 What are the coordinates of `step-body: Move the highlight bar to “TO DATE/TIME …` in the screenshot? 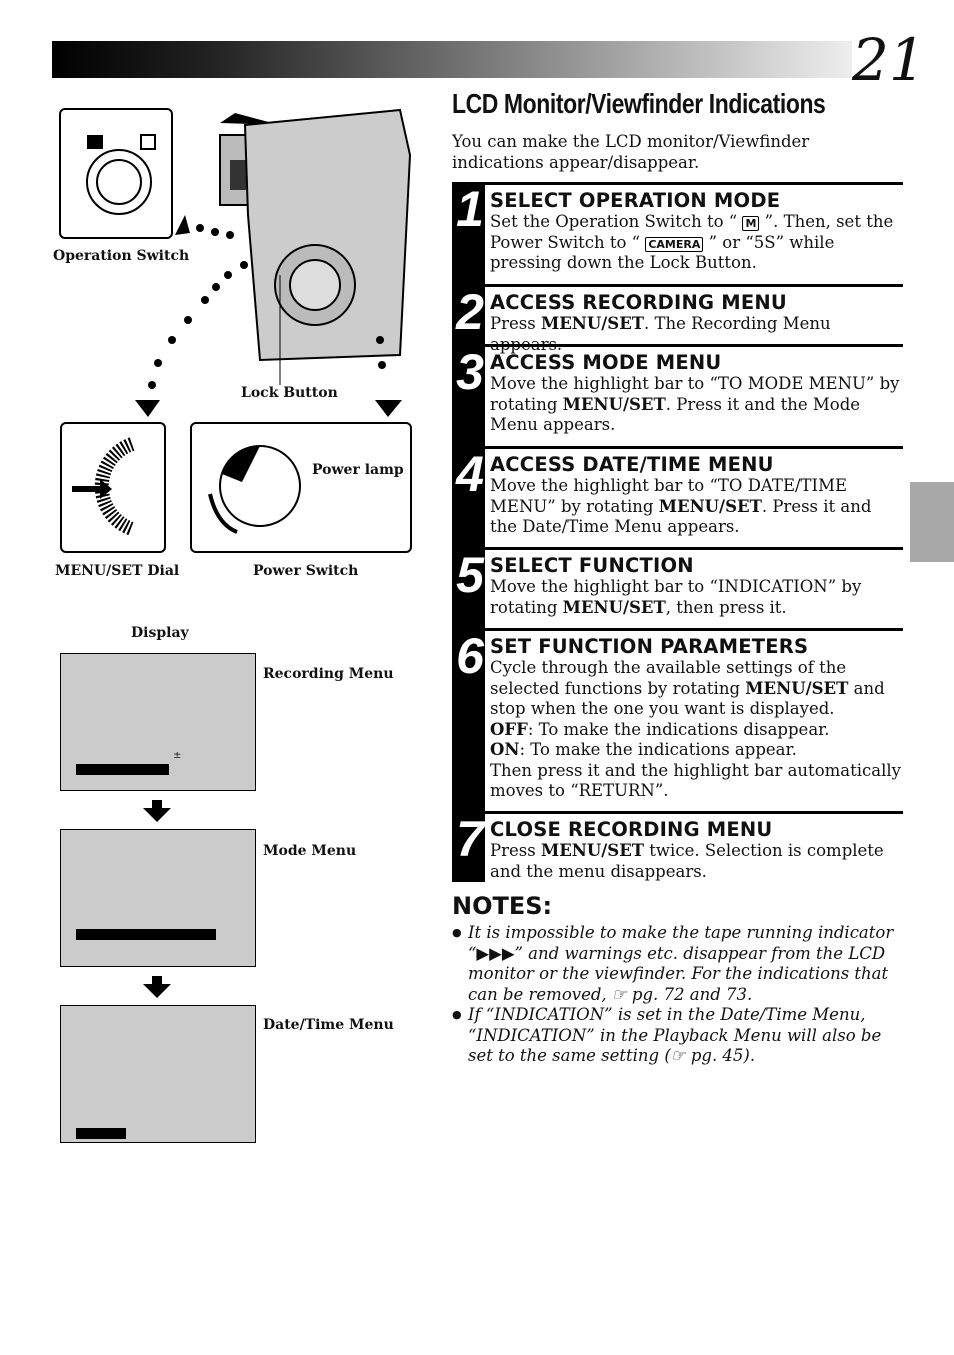 It's located at (681, 506).